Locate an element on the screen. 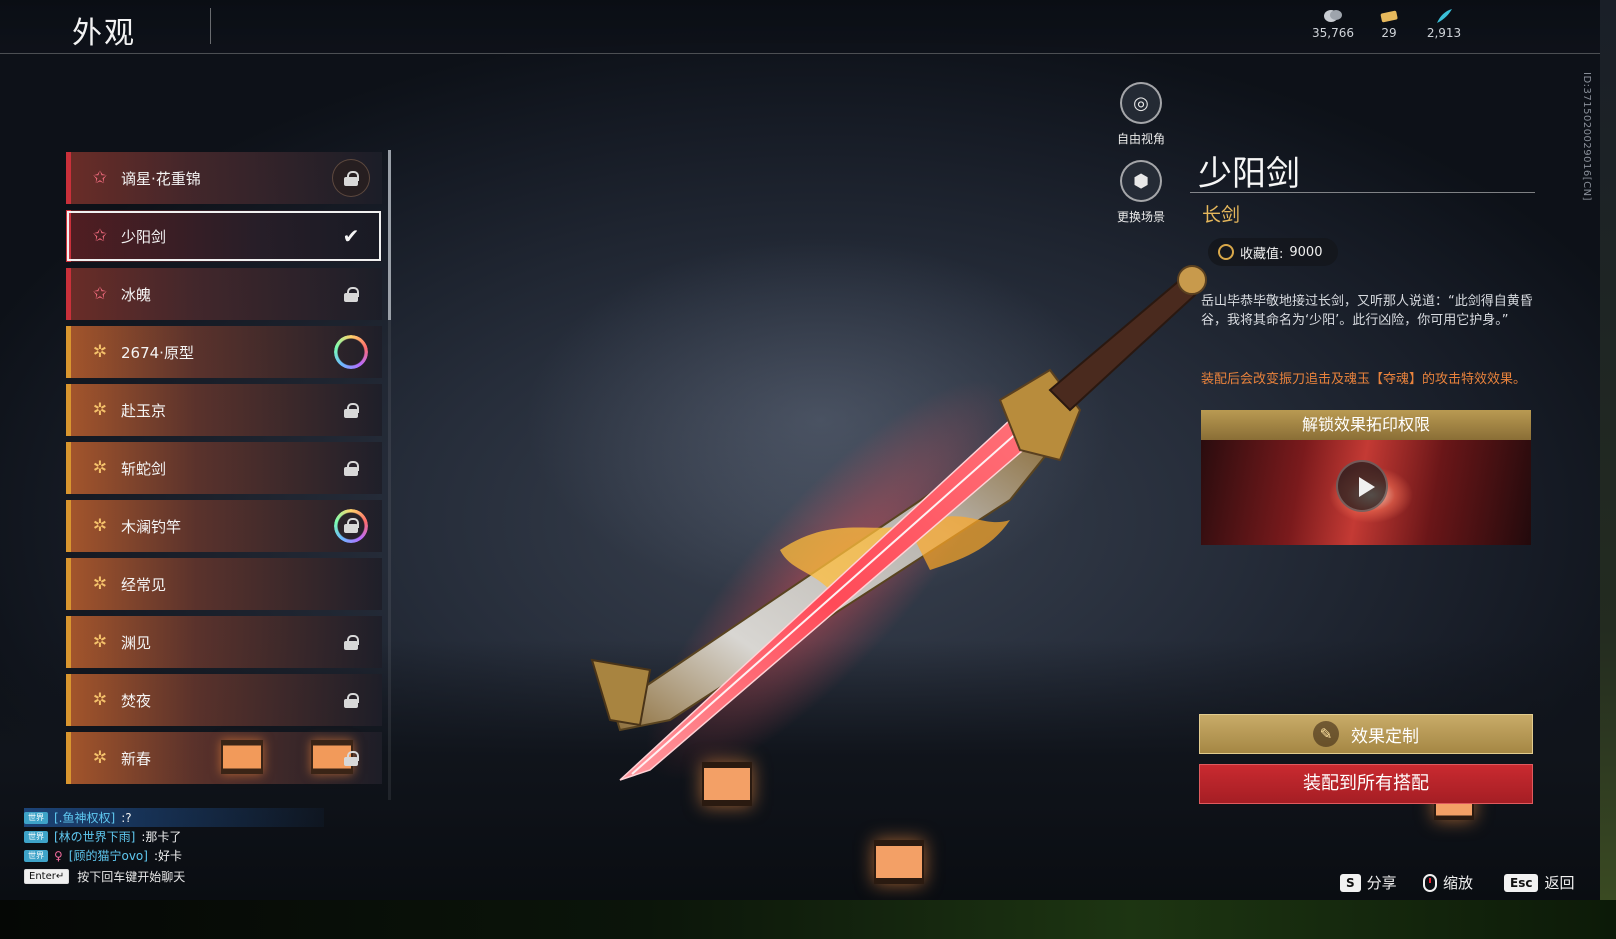  item-name: 焚夜 is located at coordinates (136, 700).